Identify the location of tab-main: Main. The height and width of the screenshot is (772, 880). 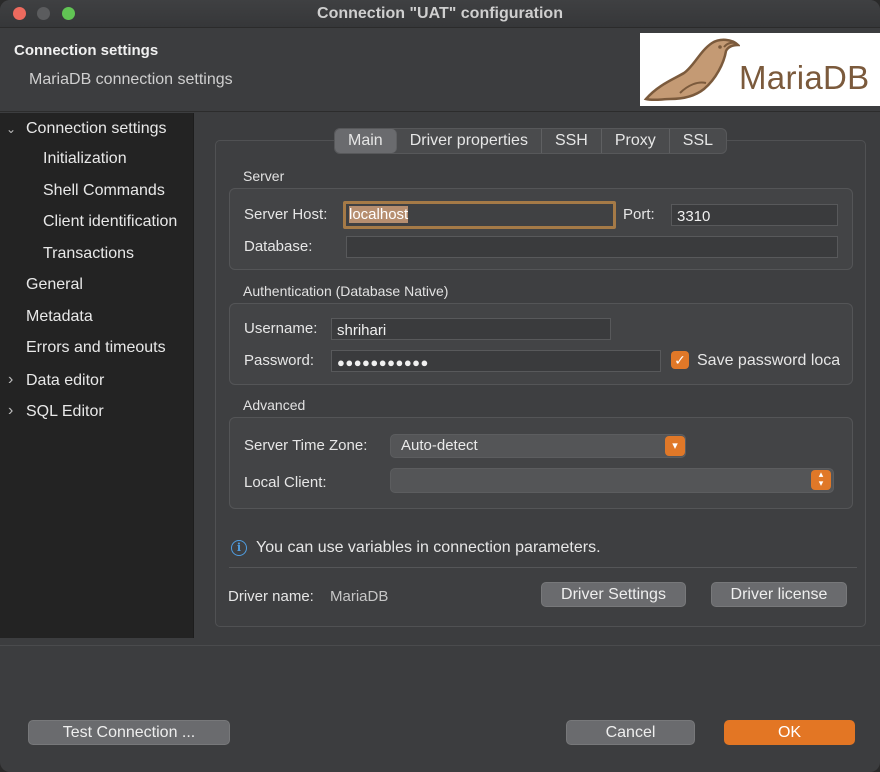
(366, 141).